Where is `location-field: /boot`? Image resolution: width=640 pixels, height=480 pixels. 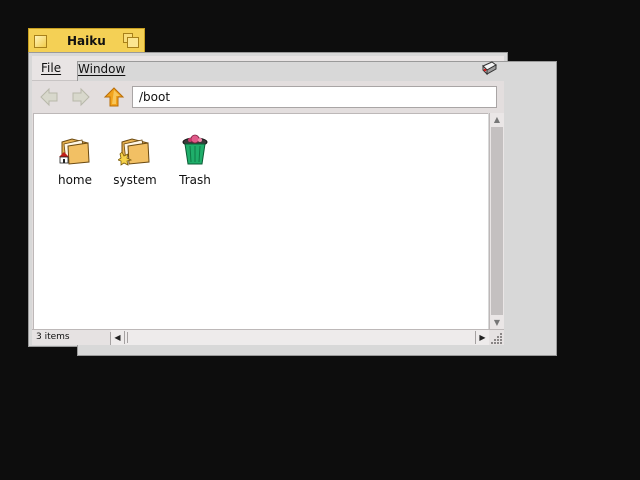 location-field: /boot is located at coordinates (314, 97).